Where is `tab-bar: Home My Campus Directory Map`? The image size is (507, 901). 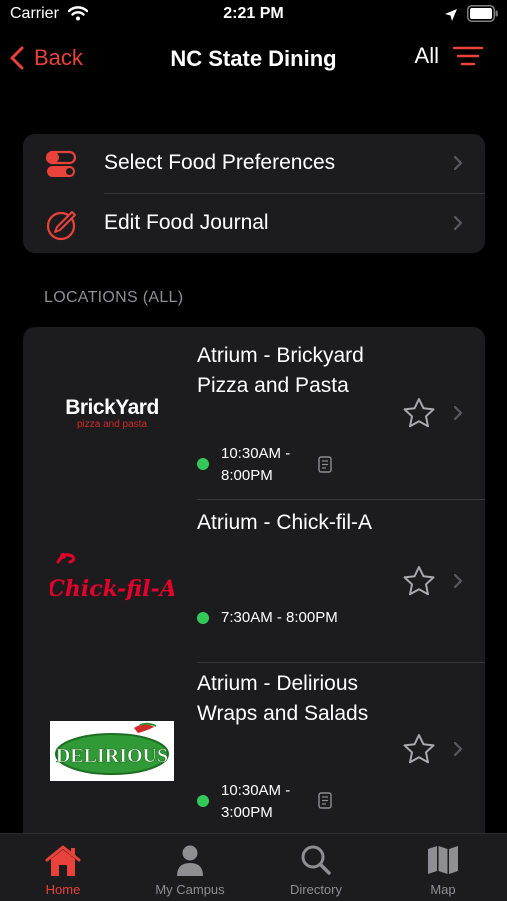
tab-bar: Home My Campus Directory Map is located at coordinates (253, 867).